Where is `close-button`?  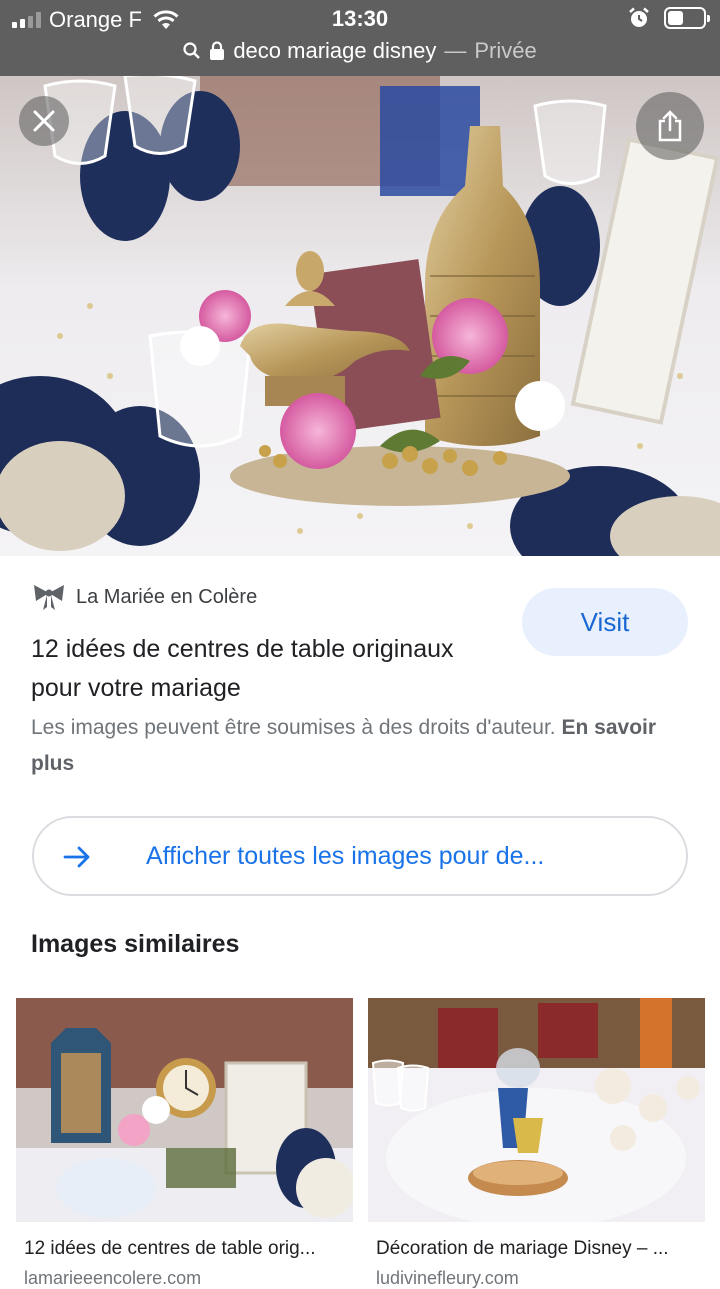
close-button is located at coordinates (44, 121).